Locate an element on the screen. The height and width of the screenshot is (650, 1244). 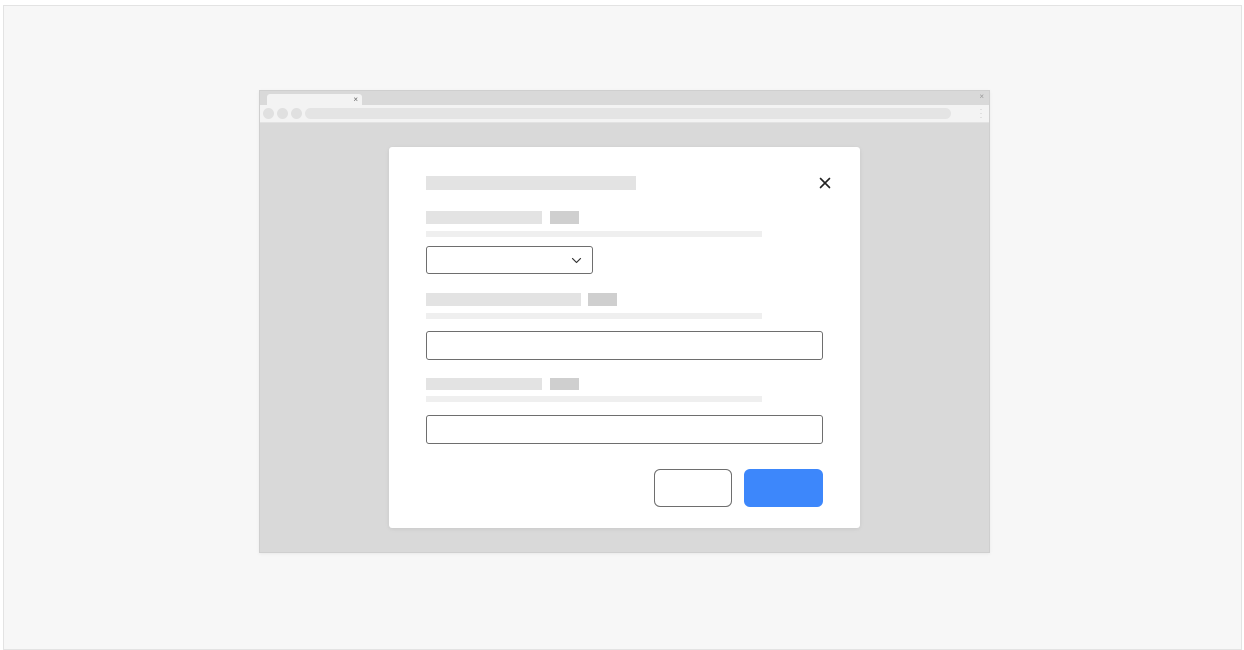
forward-icon is located at coordinates (282, 113).